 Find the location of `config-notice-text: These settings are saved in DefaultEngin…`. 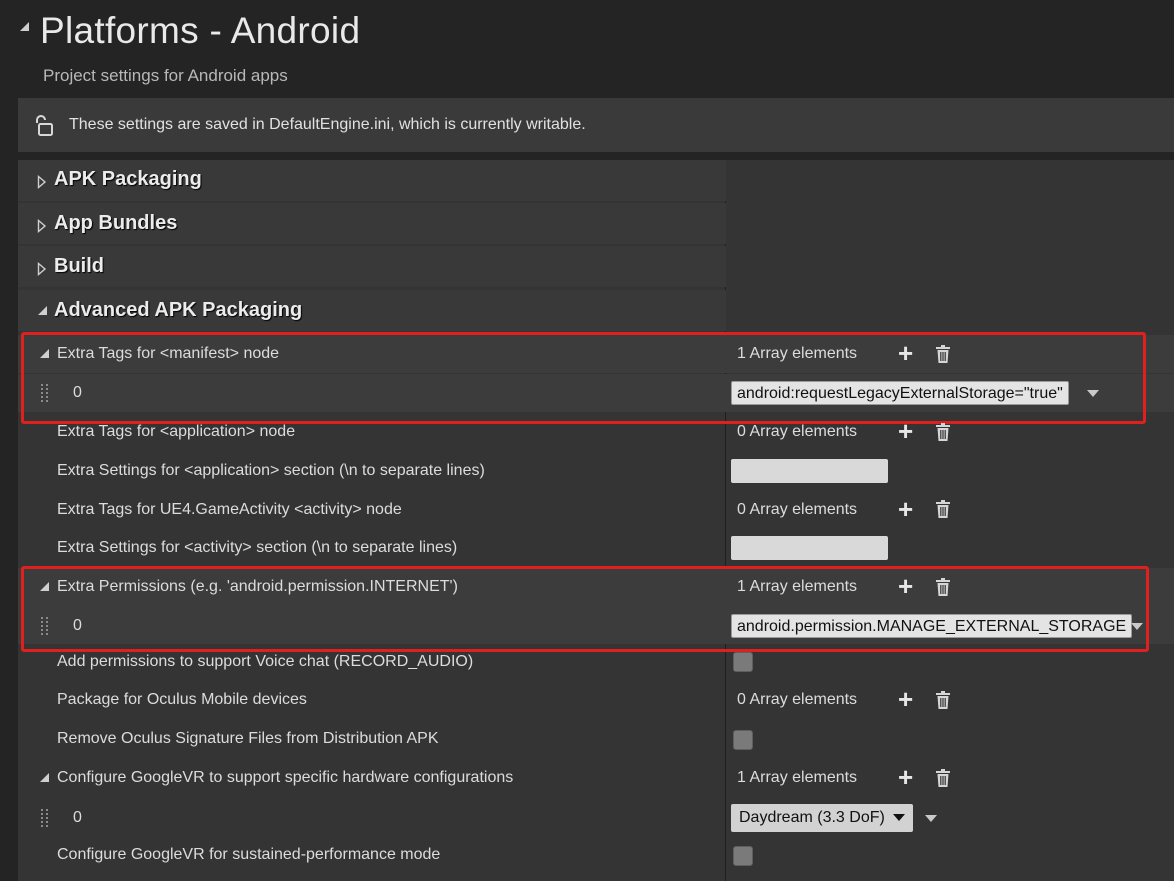

config-notice-text: These settings are saved in DefaultEngin… is located at coordinates (327, 124).